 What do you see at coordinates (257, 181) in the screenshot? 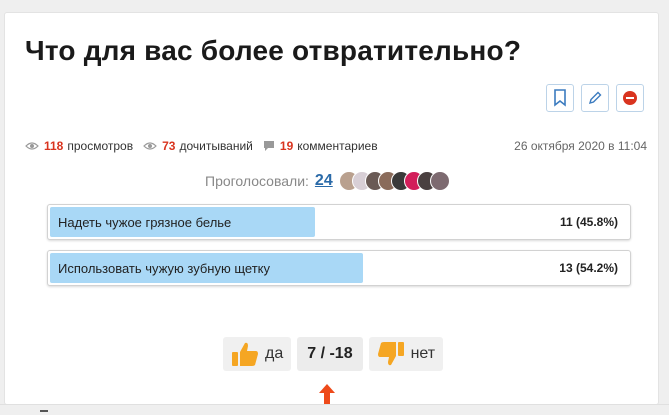
I see `voters-label: Проголосовали:` at bounding box center [257, 181].